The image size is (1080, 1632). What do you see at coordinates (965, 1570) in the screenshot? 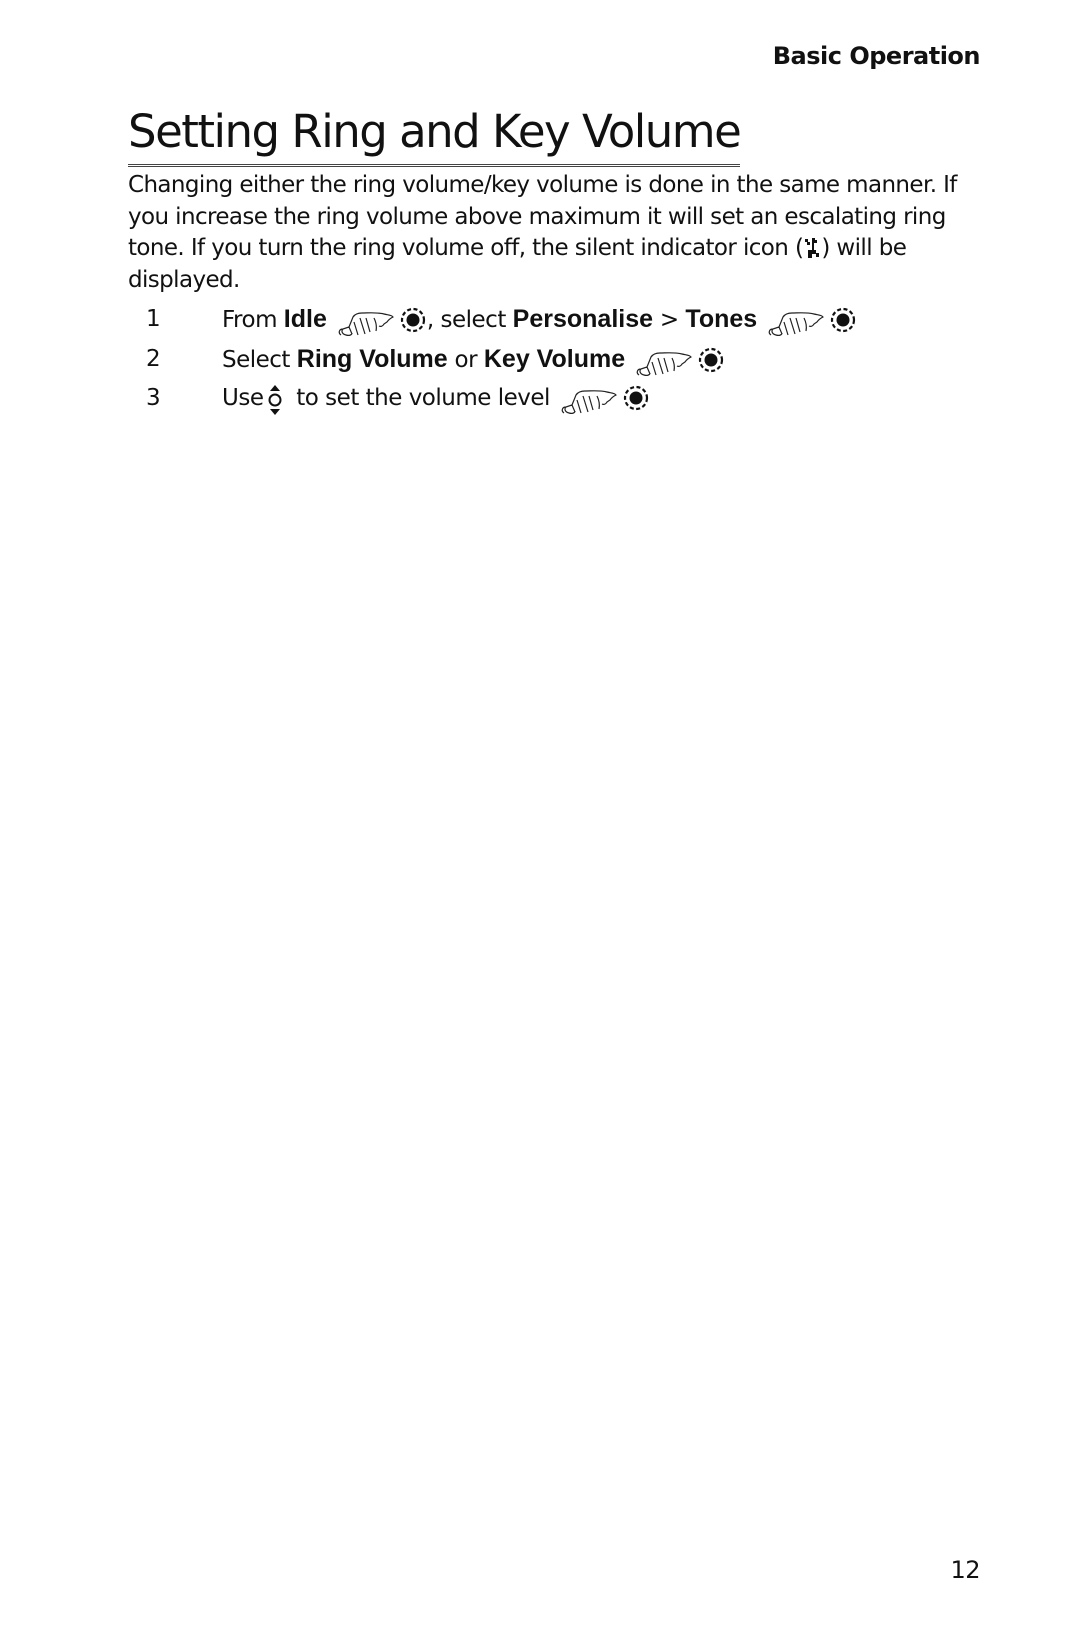
I see `page-number: 12` at bounding box center [965, 1570].